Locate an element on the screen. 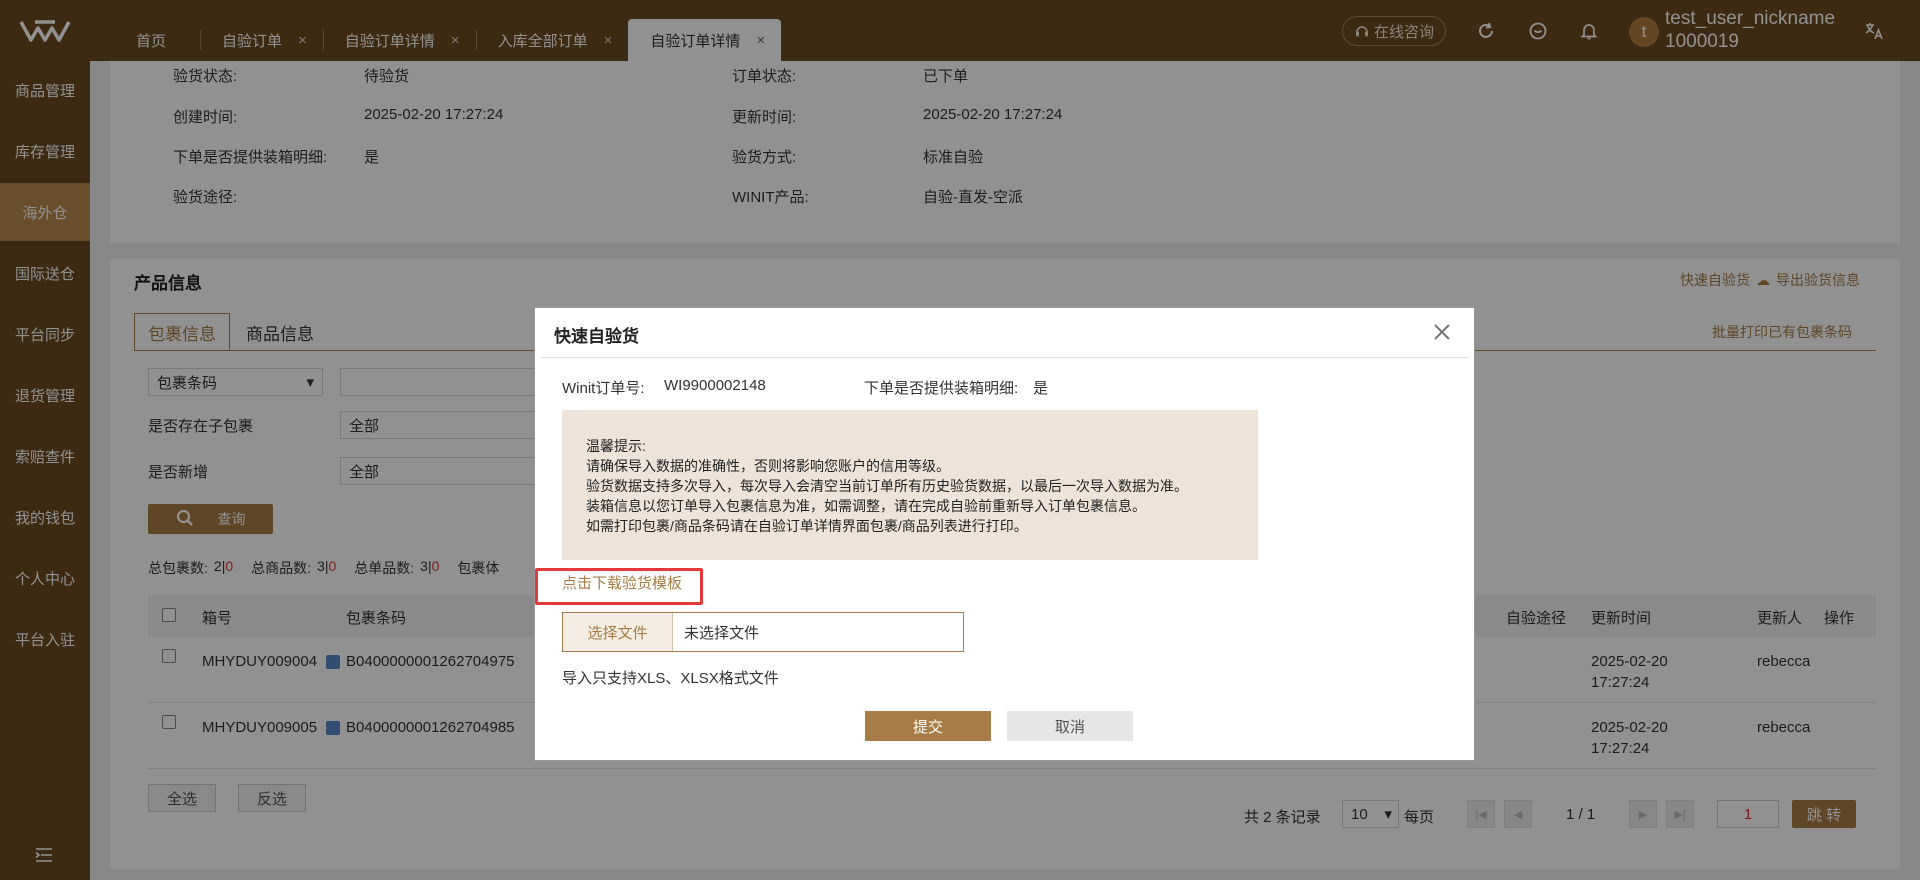 Image resolution: width=1920 pixels, height=880 pixels. submit-button: 提交 is located at coordinates (928, 726).